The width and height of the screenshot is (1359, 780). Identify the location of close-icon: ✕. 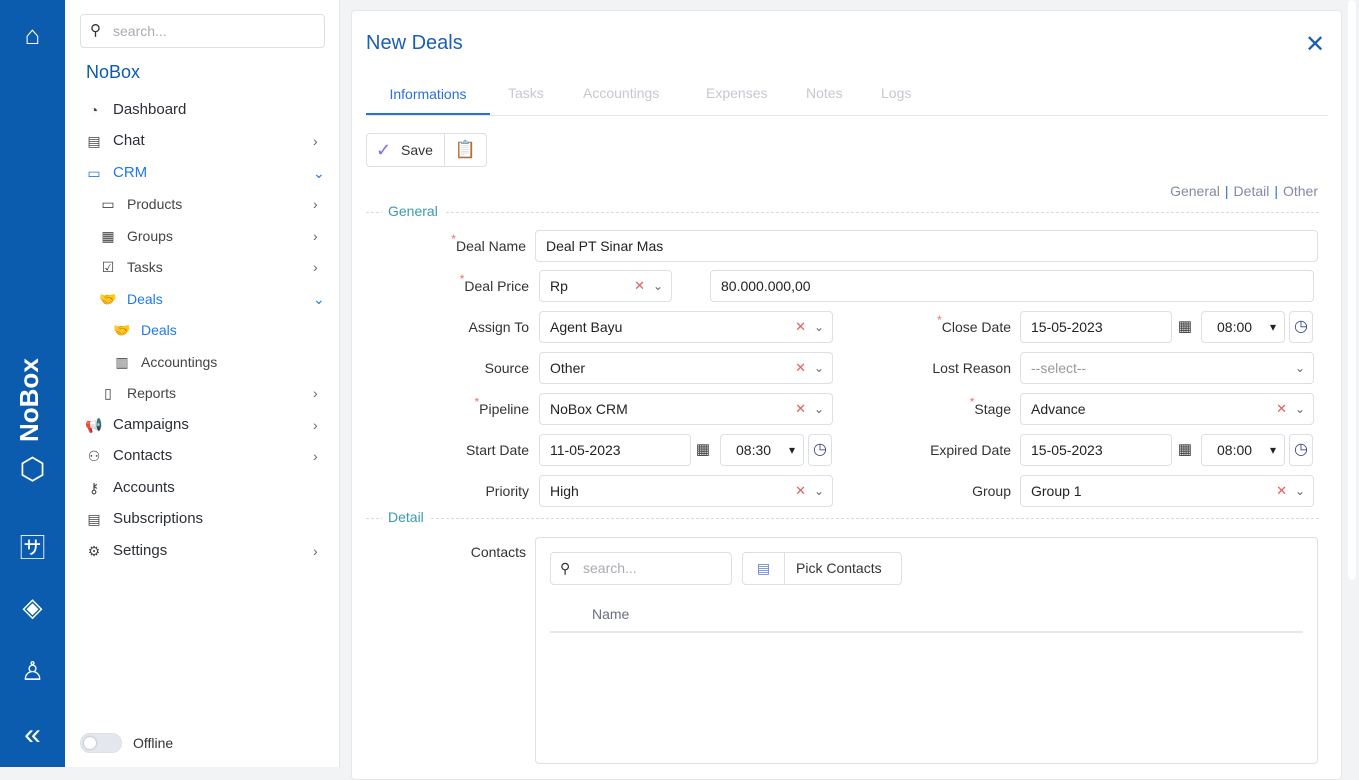
(1315, 44).